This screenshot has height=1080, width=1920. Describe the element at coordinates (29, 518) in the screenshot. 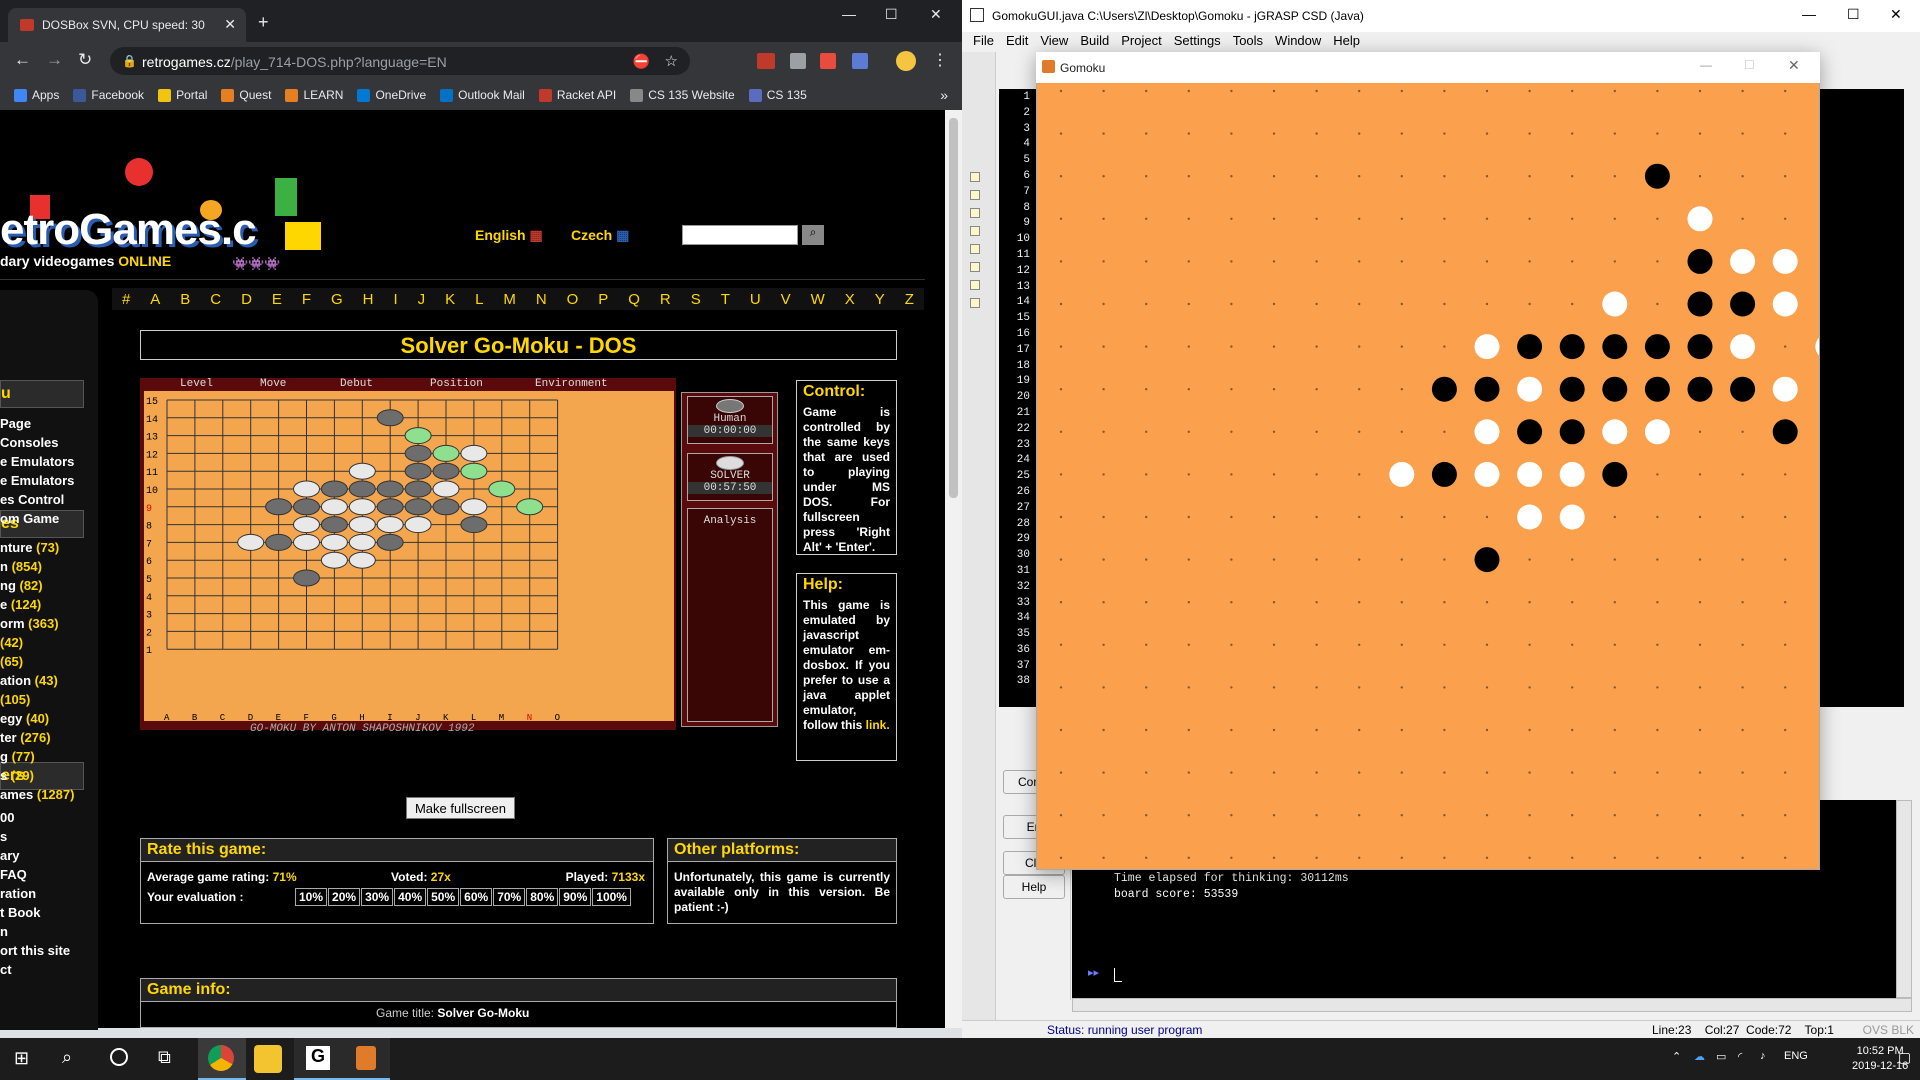

I see `sidebar-menu-link: om Game` at that location.